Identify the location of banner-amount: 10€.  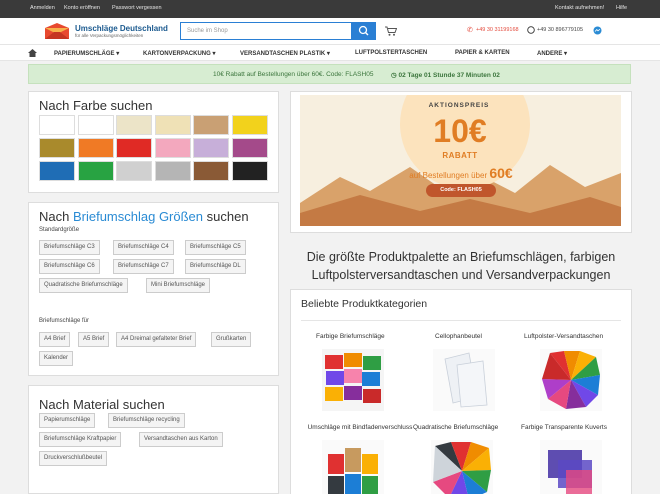
(460, 131).